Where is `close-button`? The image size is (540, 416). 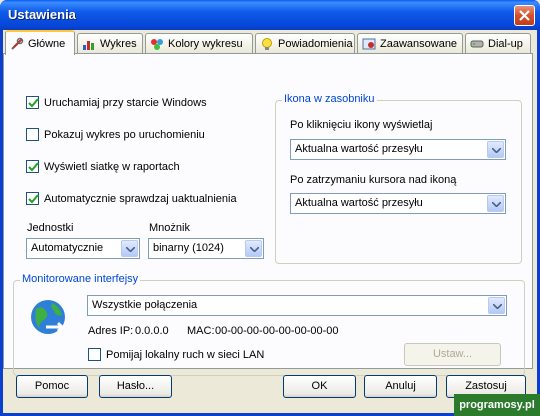 close-button is located at coordinates (524, 15).